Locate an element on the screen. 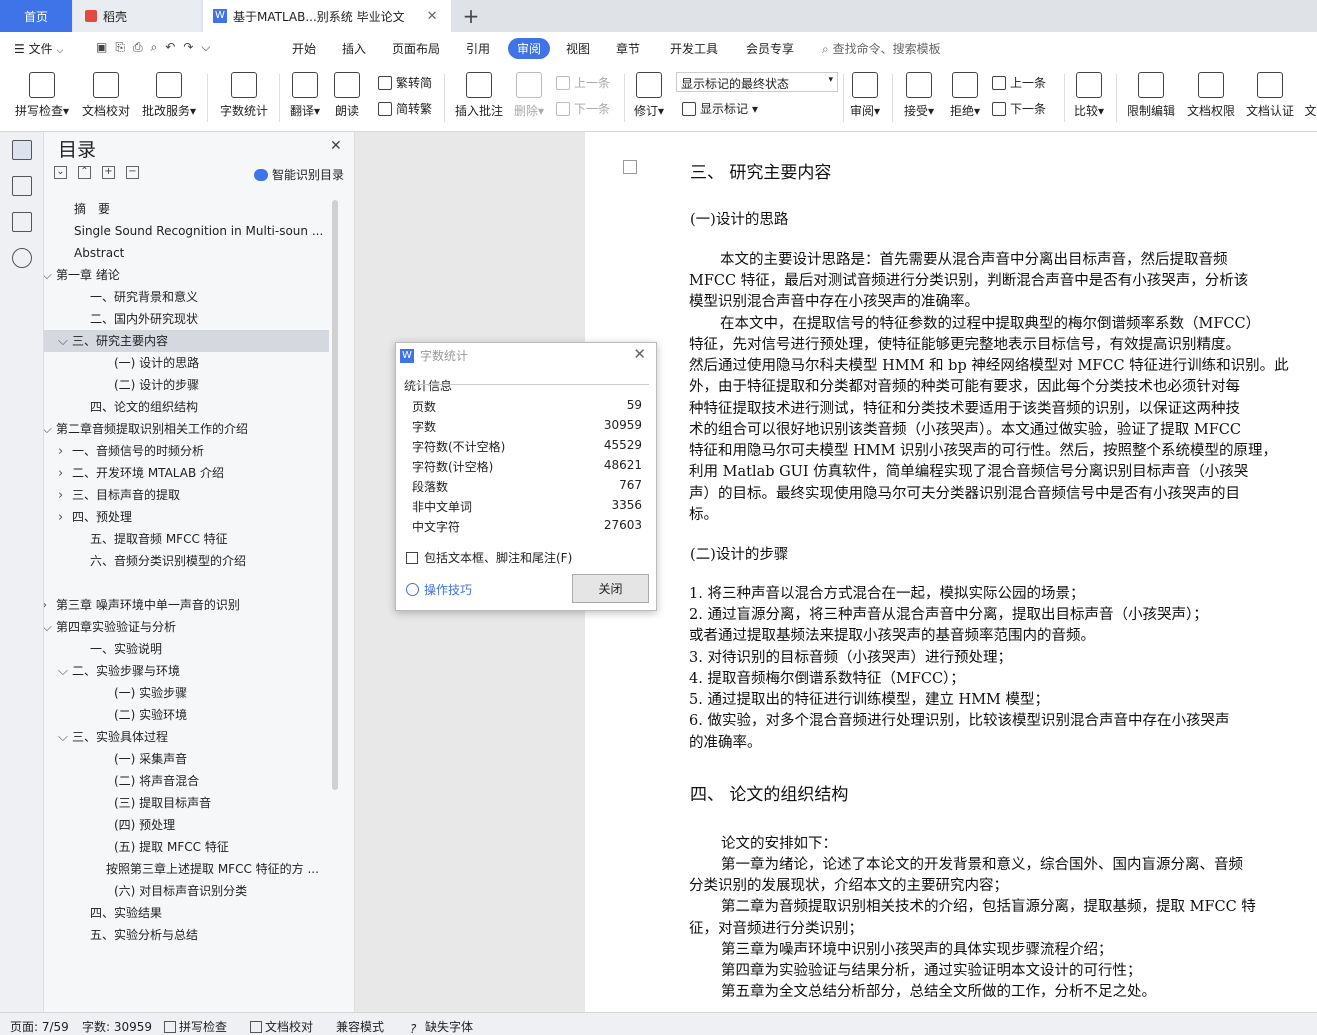  read-aloud-button: 朗读 is located at coordinates (347, 94).